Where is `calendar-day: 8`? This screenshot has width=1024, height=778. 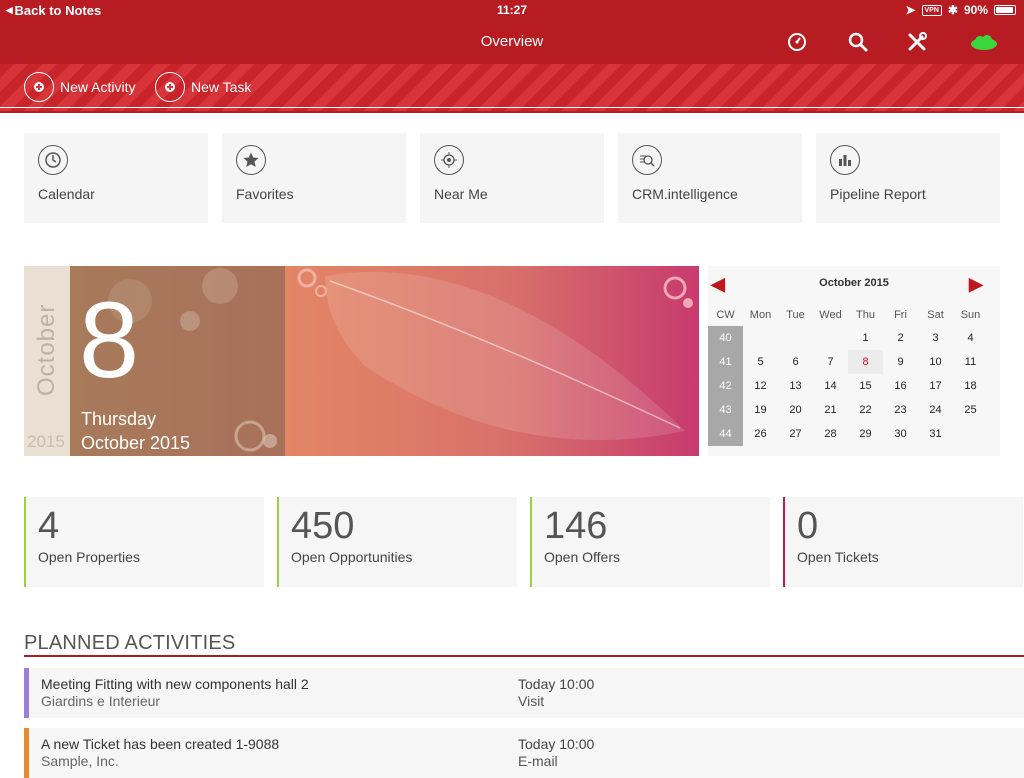
calendar-day: 8 is located at coordinates (865, 362).